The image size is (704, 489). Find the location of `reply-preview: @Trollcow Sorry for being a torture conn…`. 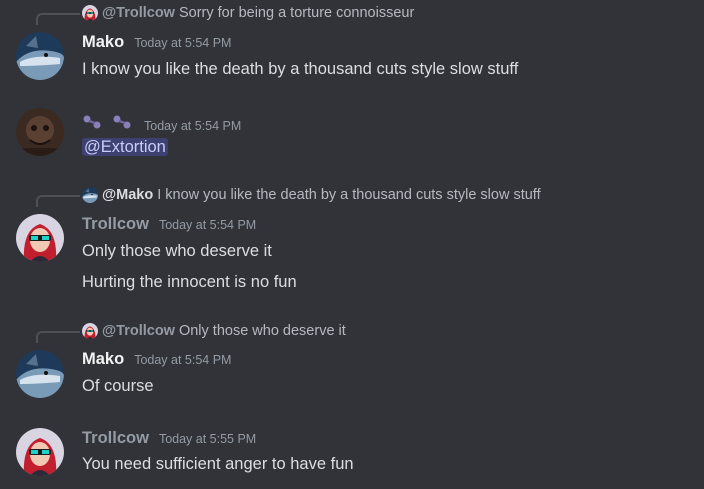

reply-preview: @Trollcow Sorry for being a torture conn… is located at coordinates (248, 13).